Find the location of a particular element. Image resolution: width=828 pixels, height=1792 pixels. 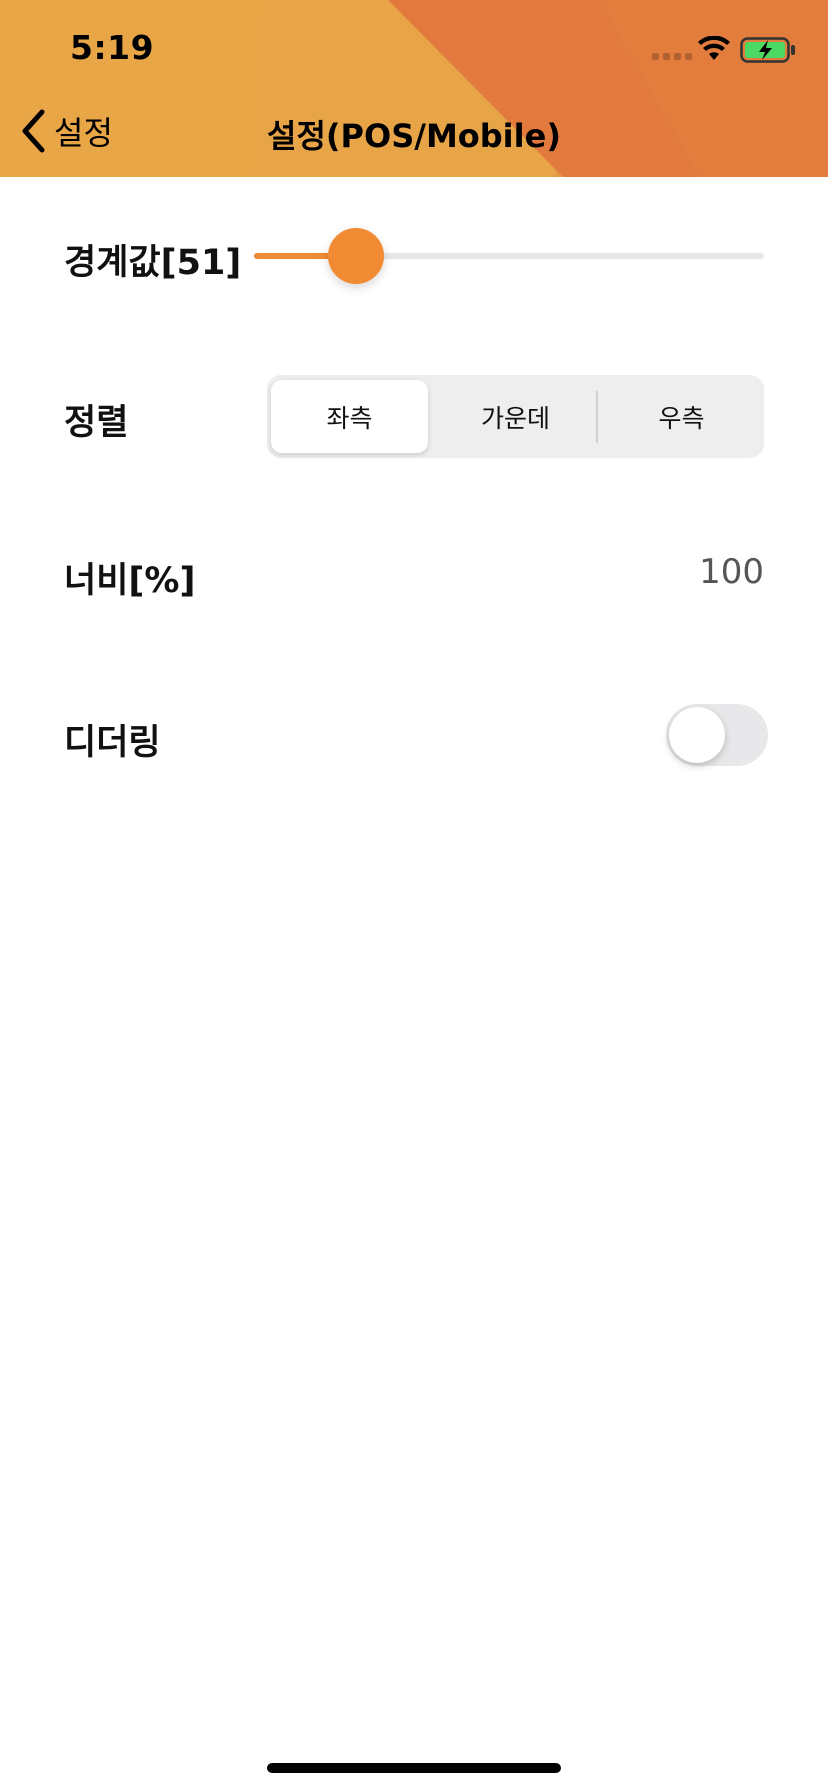

alignment-segmented-control: 좌측 가운데 우측 is located at coordinates (515, 416).